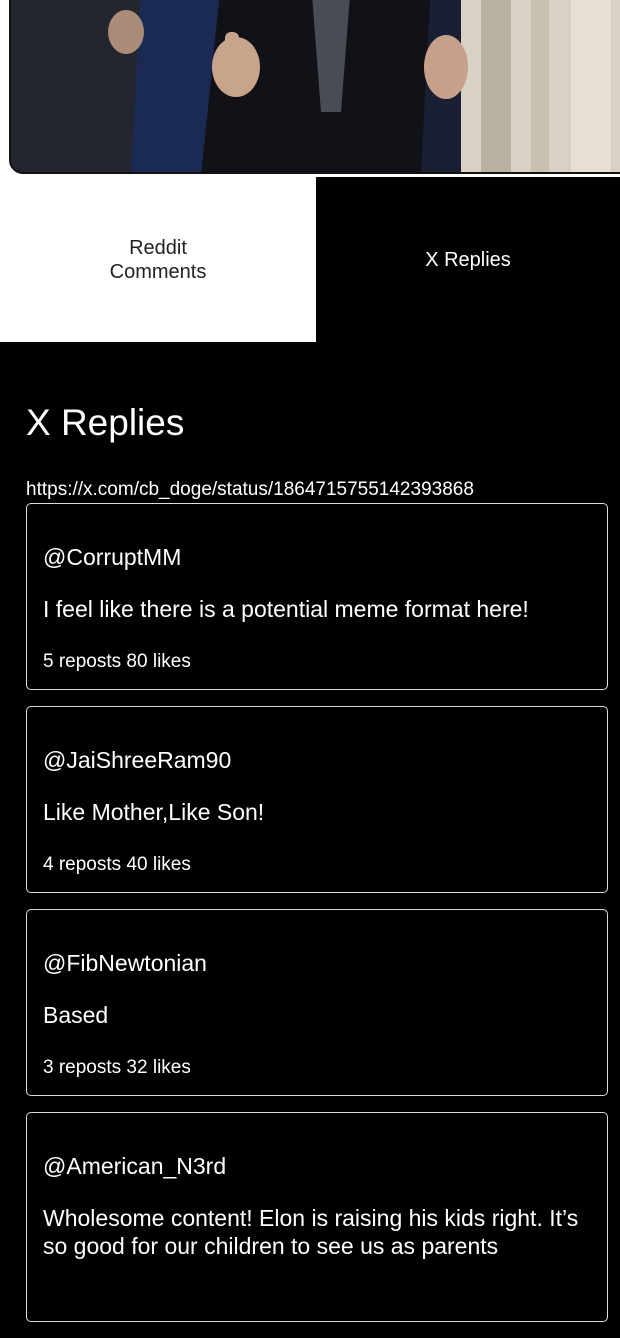 The width and height of the screenshot is (620, 1338). What do you see at coordinates (125, 963) in the screenshot?
I see `reply-handle: @FibNewtonian` at bounding box center [125, 963].